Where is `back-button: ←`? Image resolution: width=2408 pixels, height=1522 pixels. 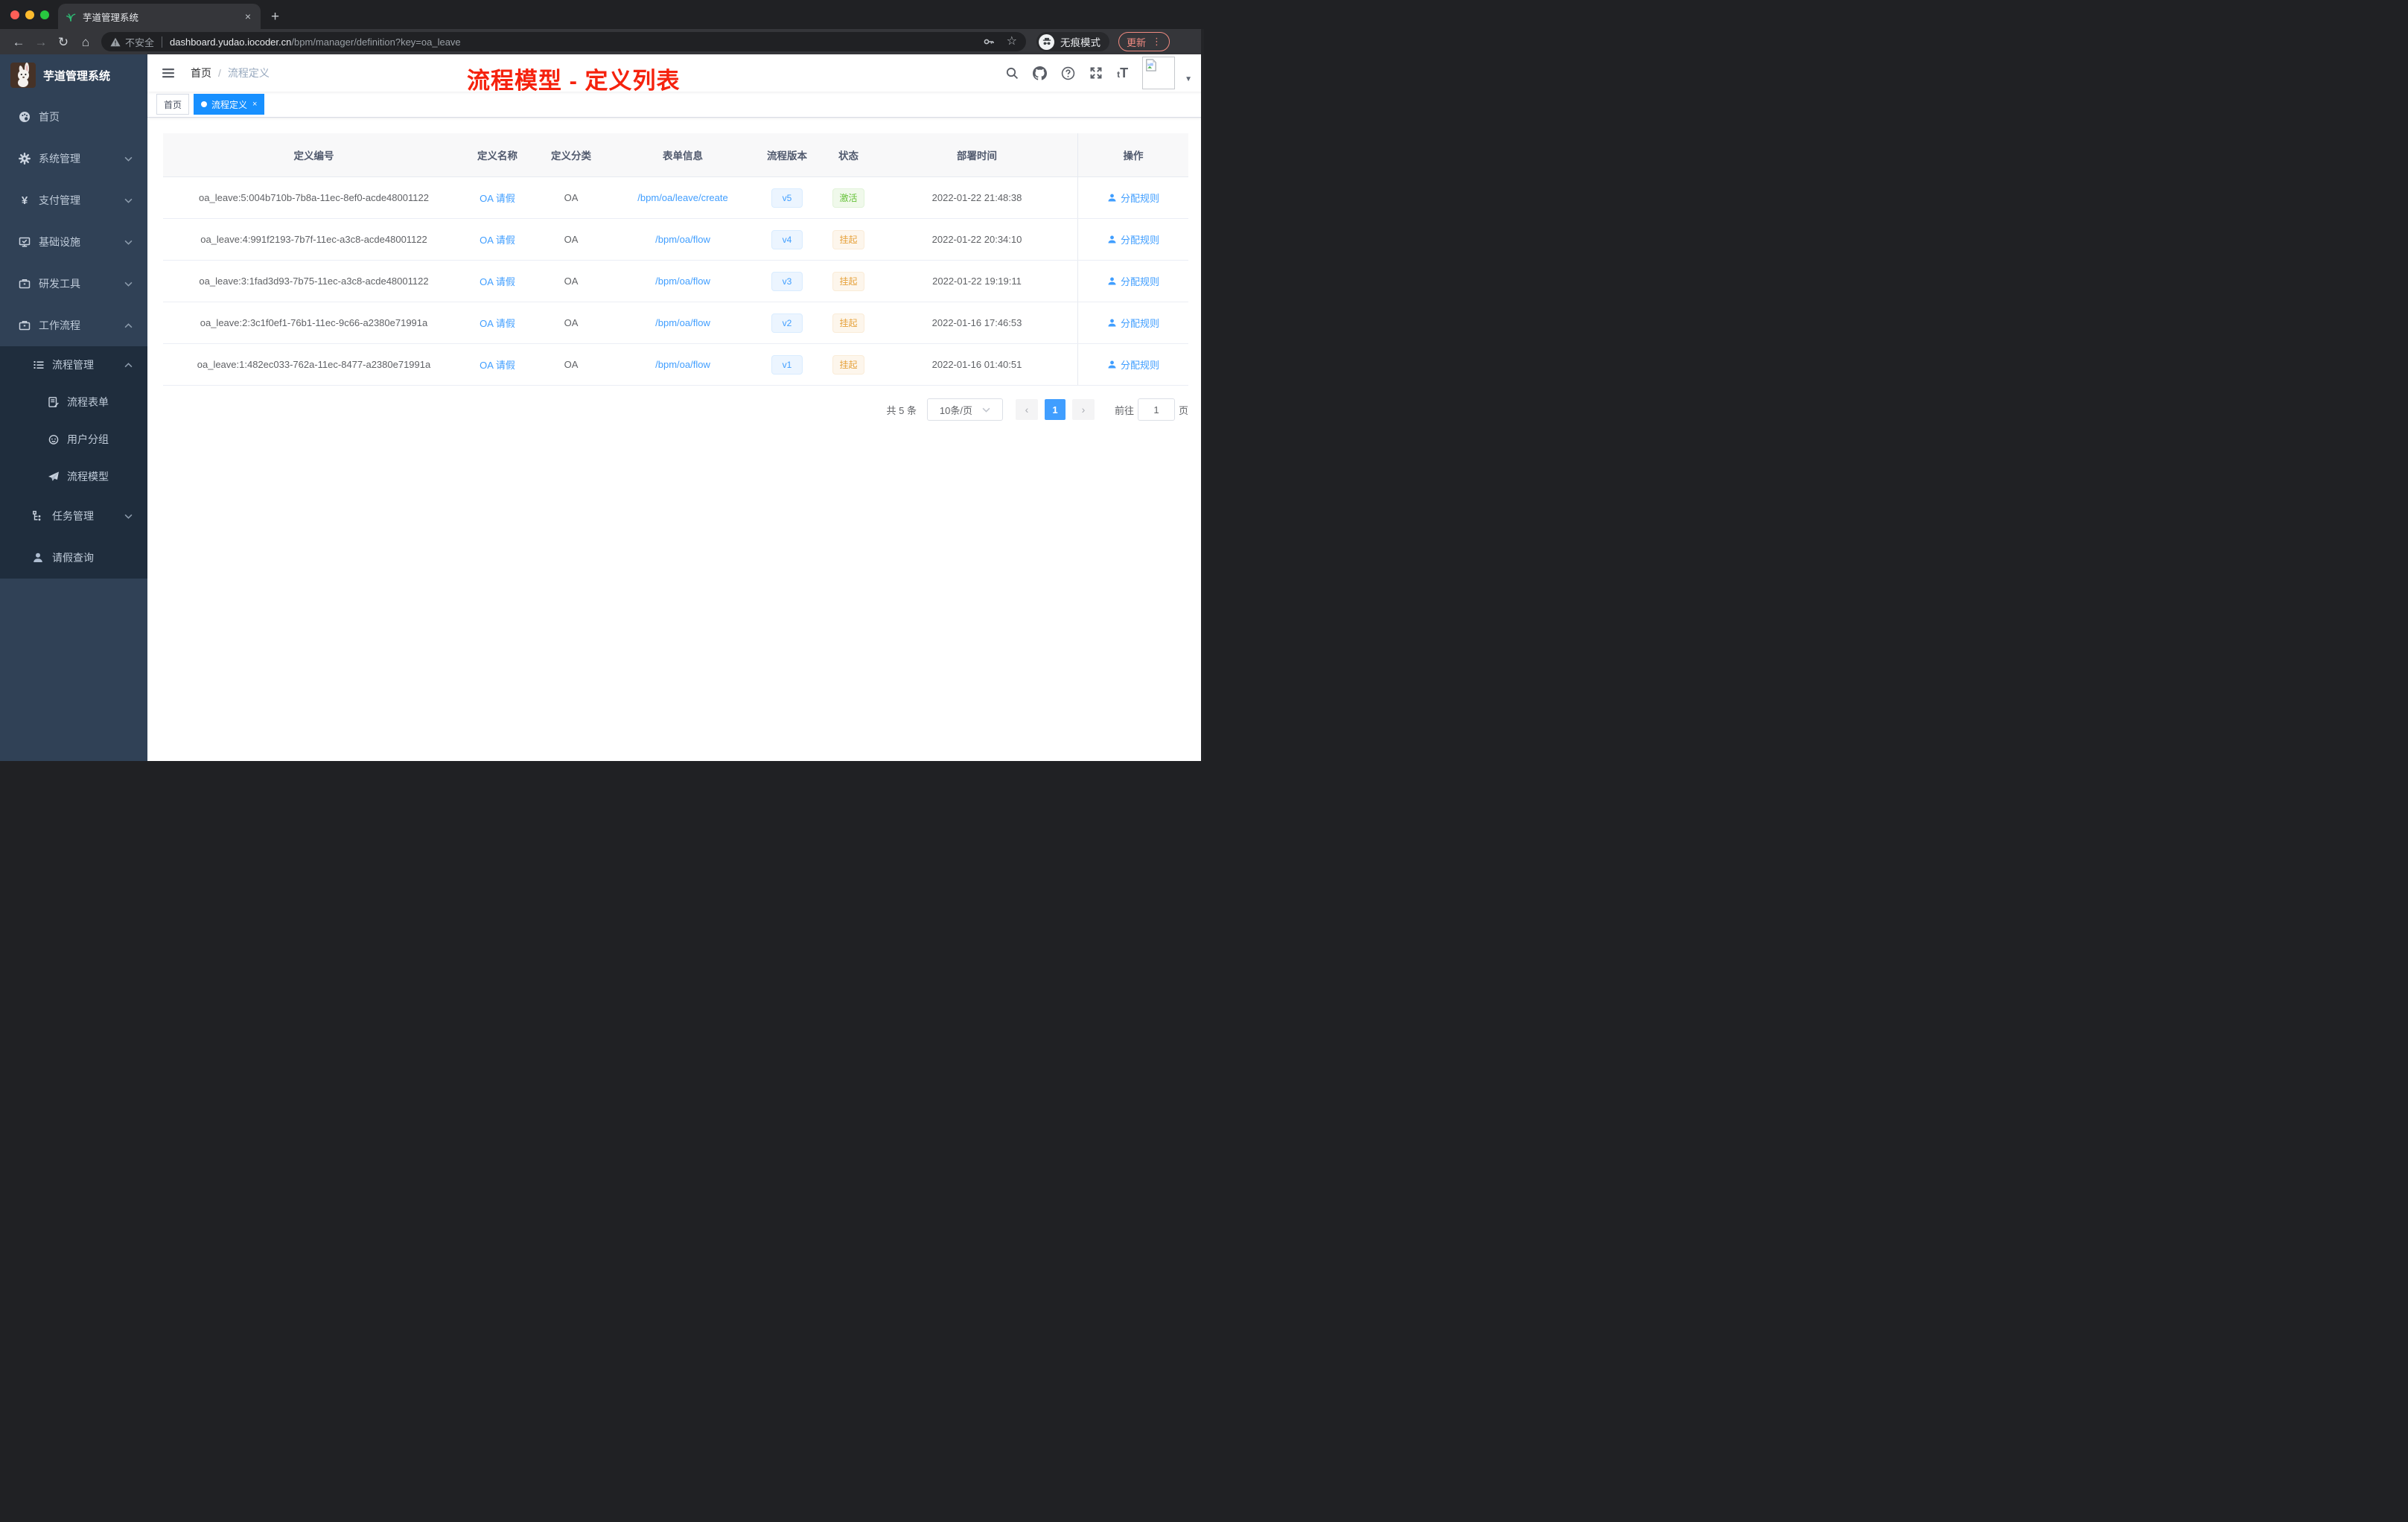 back-button: ← is located at coordinates (18, 42).